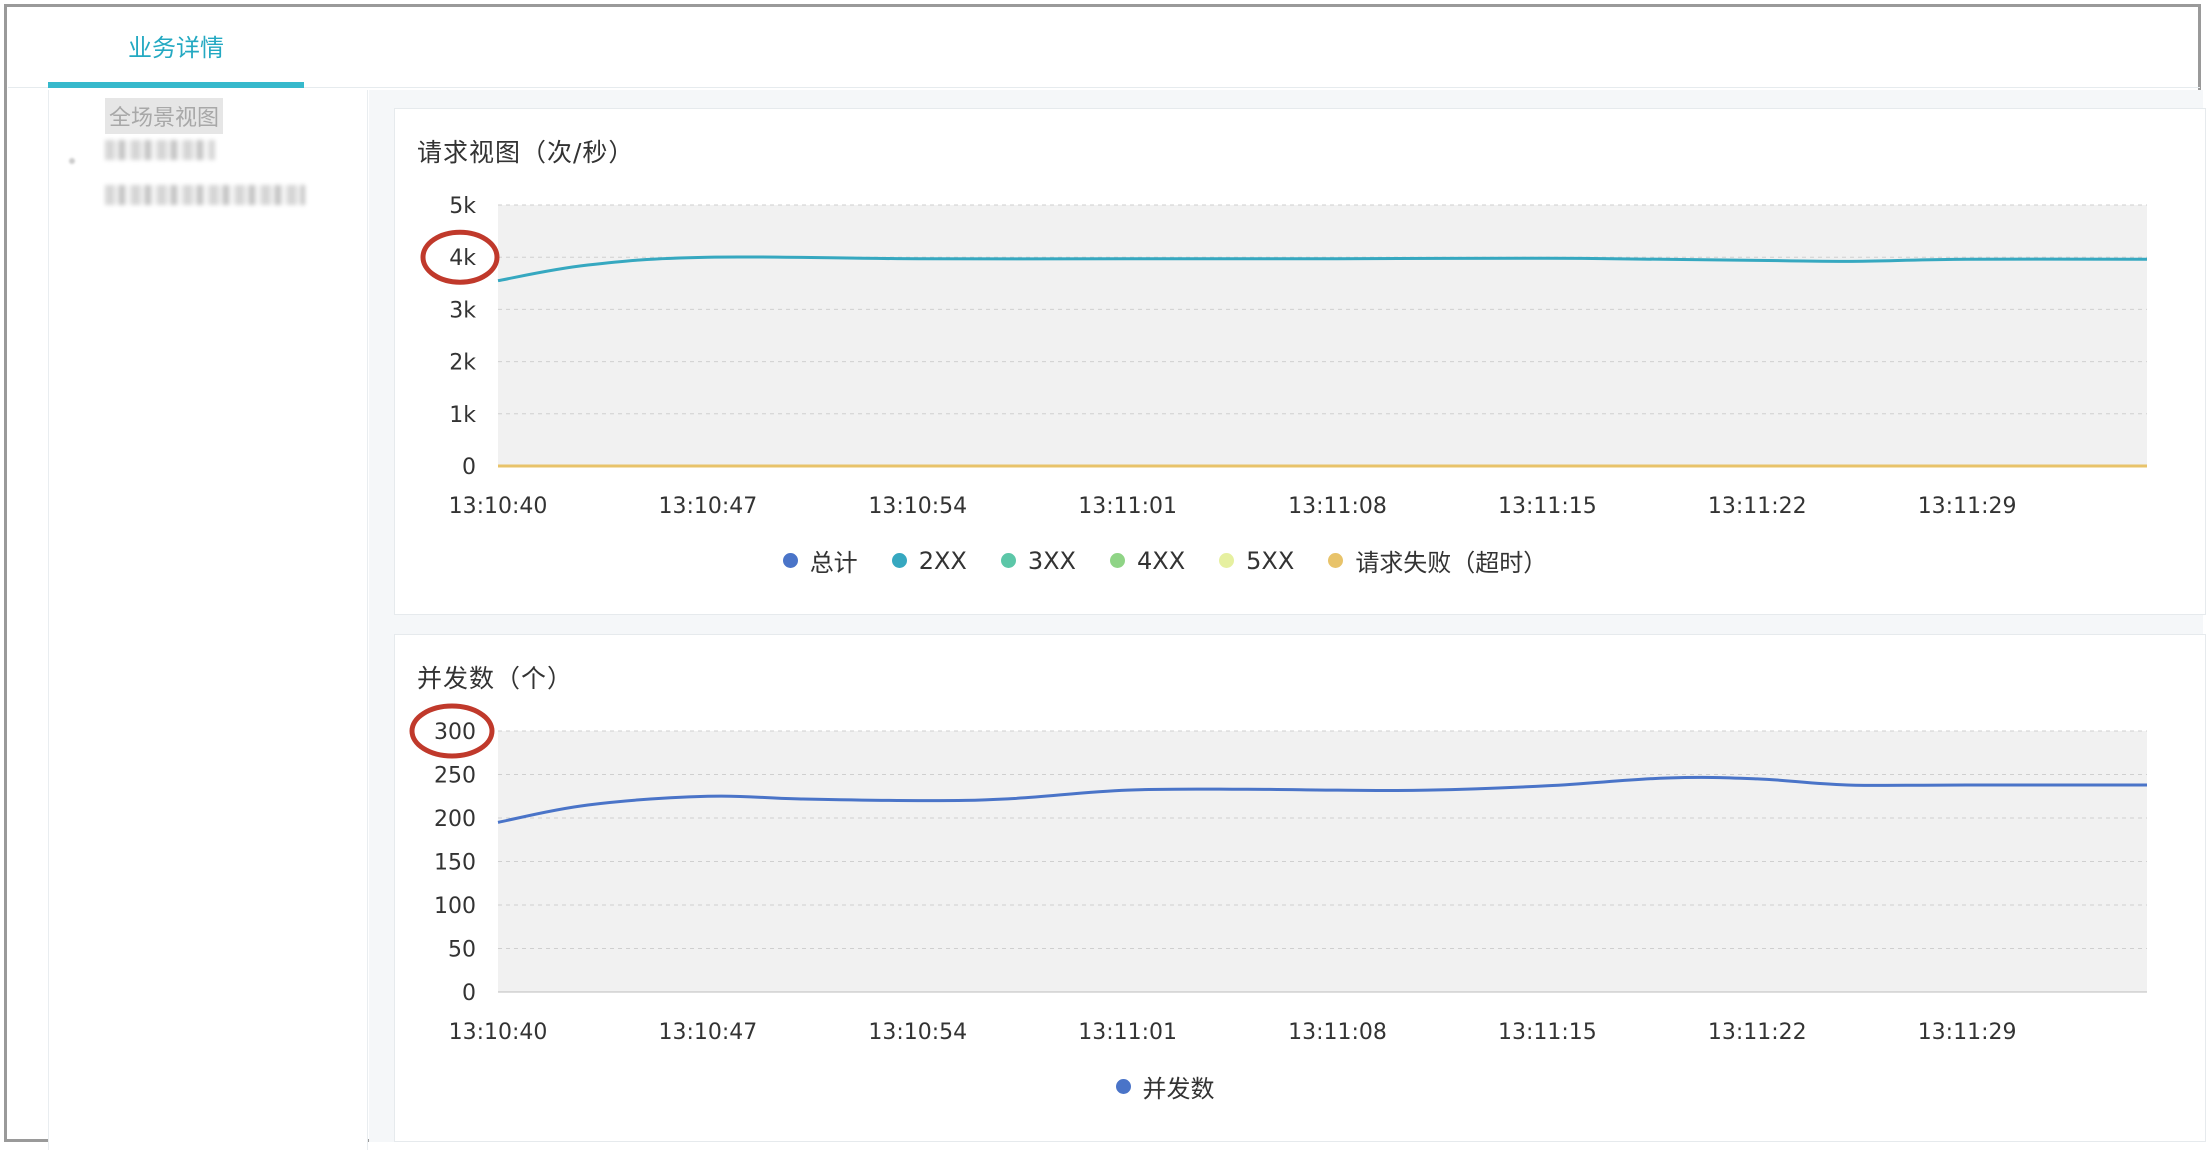 Image resolution: width=2212 pixels, height=1152 pixels. I want to click on y-tick-label: 200, so click(455, 819).